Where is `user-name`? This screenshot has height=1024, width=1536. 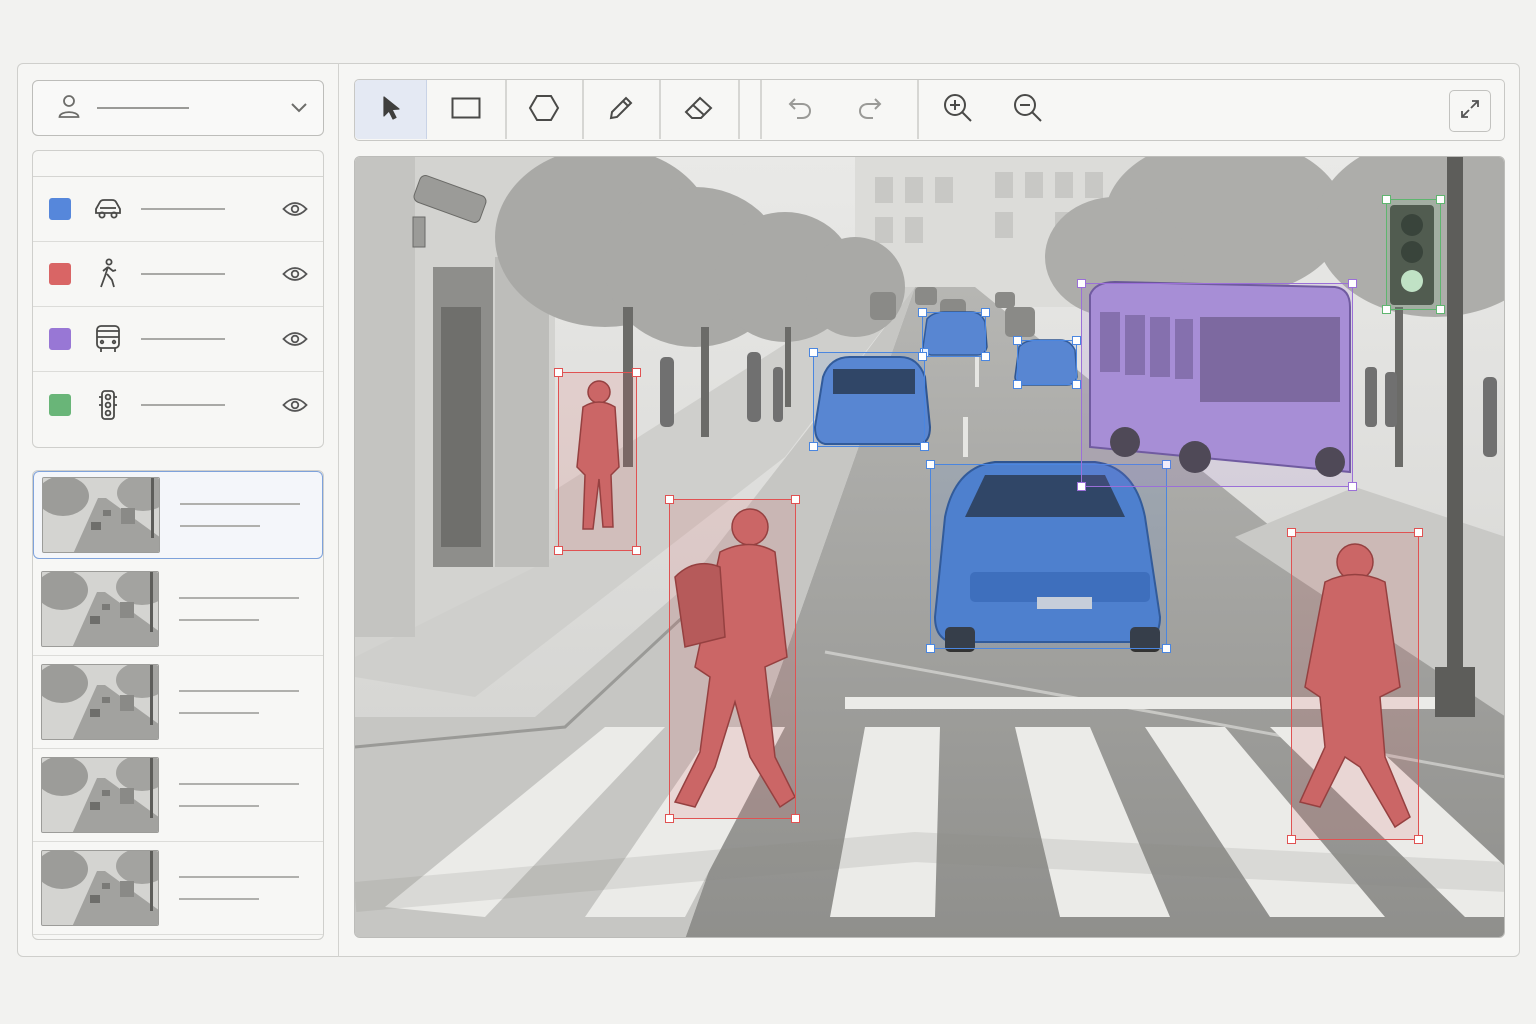
user-name is located at coordinates (193, 108).